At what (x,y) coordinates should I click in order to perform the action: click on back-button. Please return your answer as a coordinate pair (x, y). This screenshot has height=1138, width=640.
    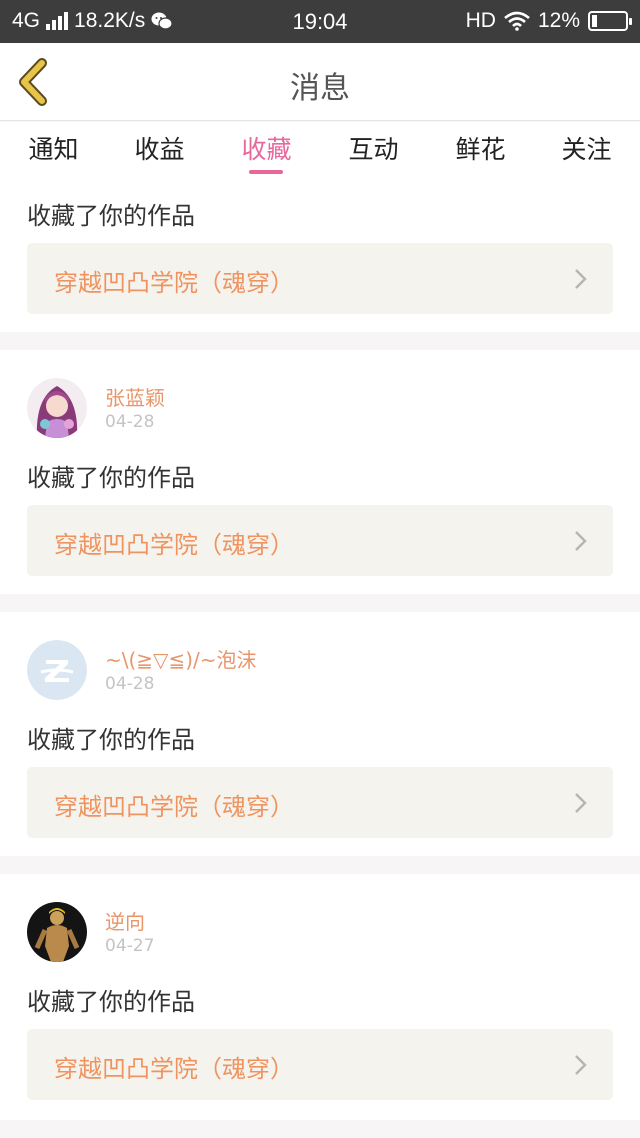
    Looking at the image, I should click on (38, 82).